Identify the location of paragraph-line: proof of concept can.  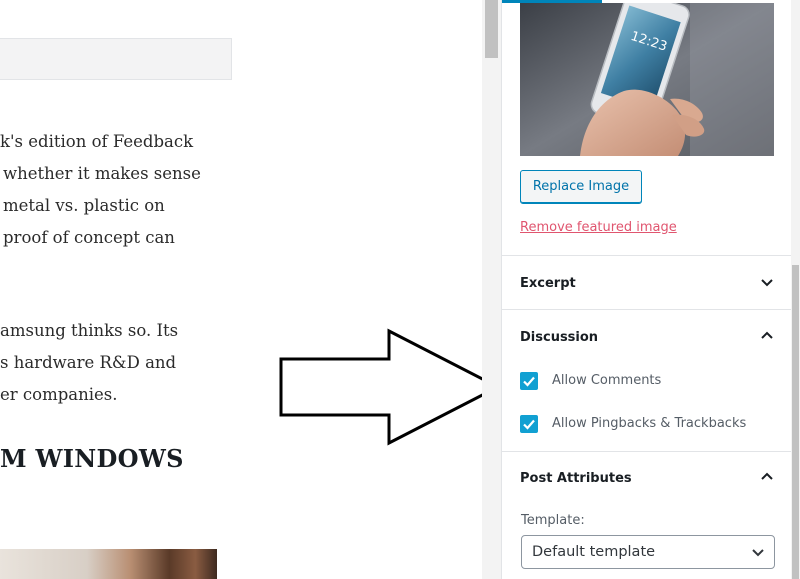
(89, 237).